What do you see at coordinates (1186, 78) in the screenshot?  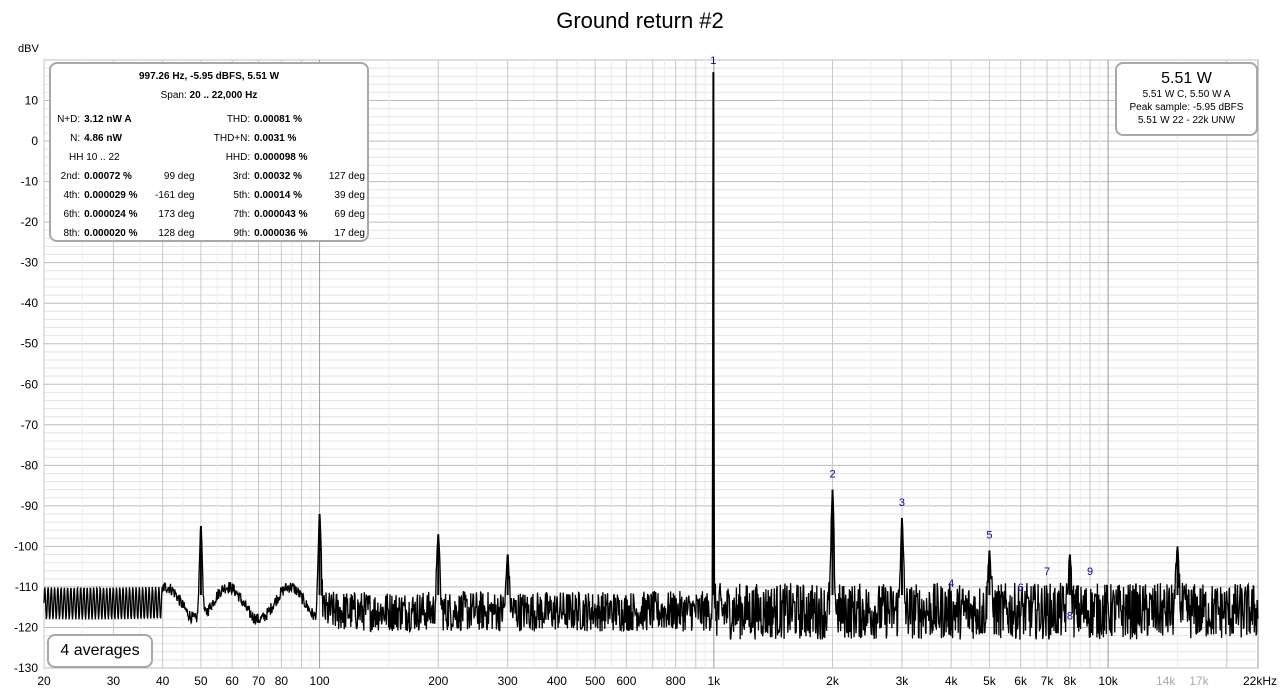 I see `power-main-value: 5.51 W` at bounding box center [1186, 78].